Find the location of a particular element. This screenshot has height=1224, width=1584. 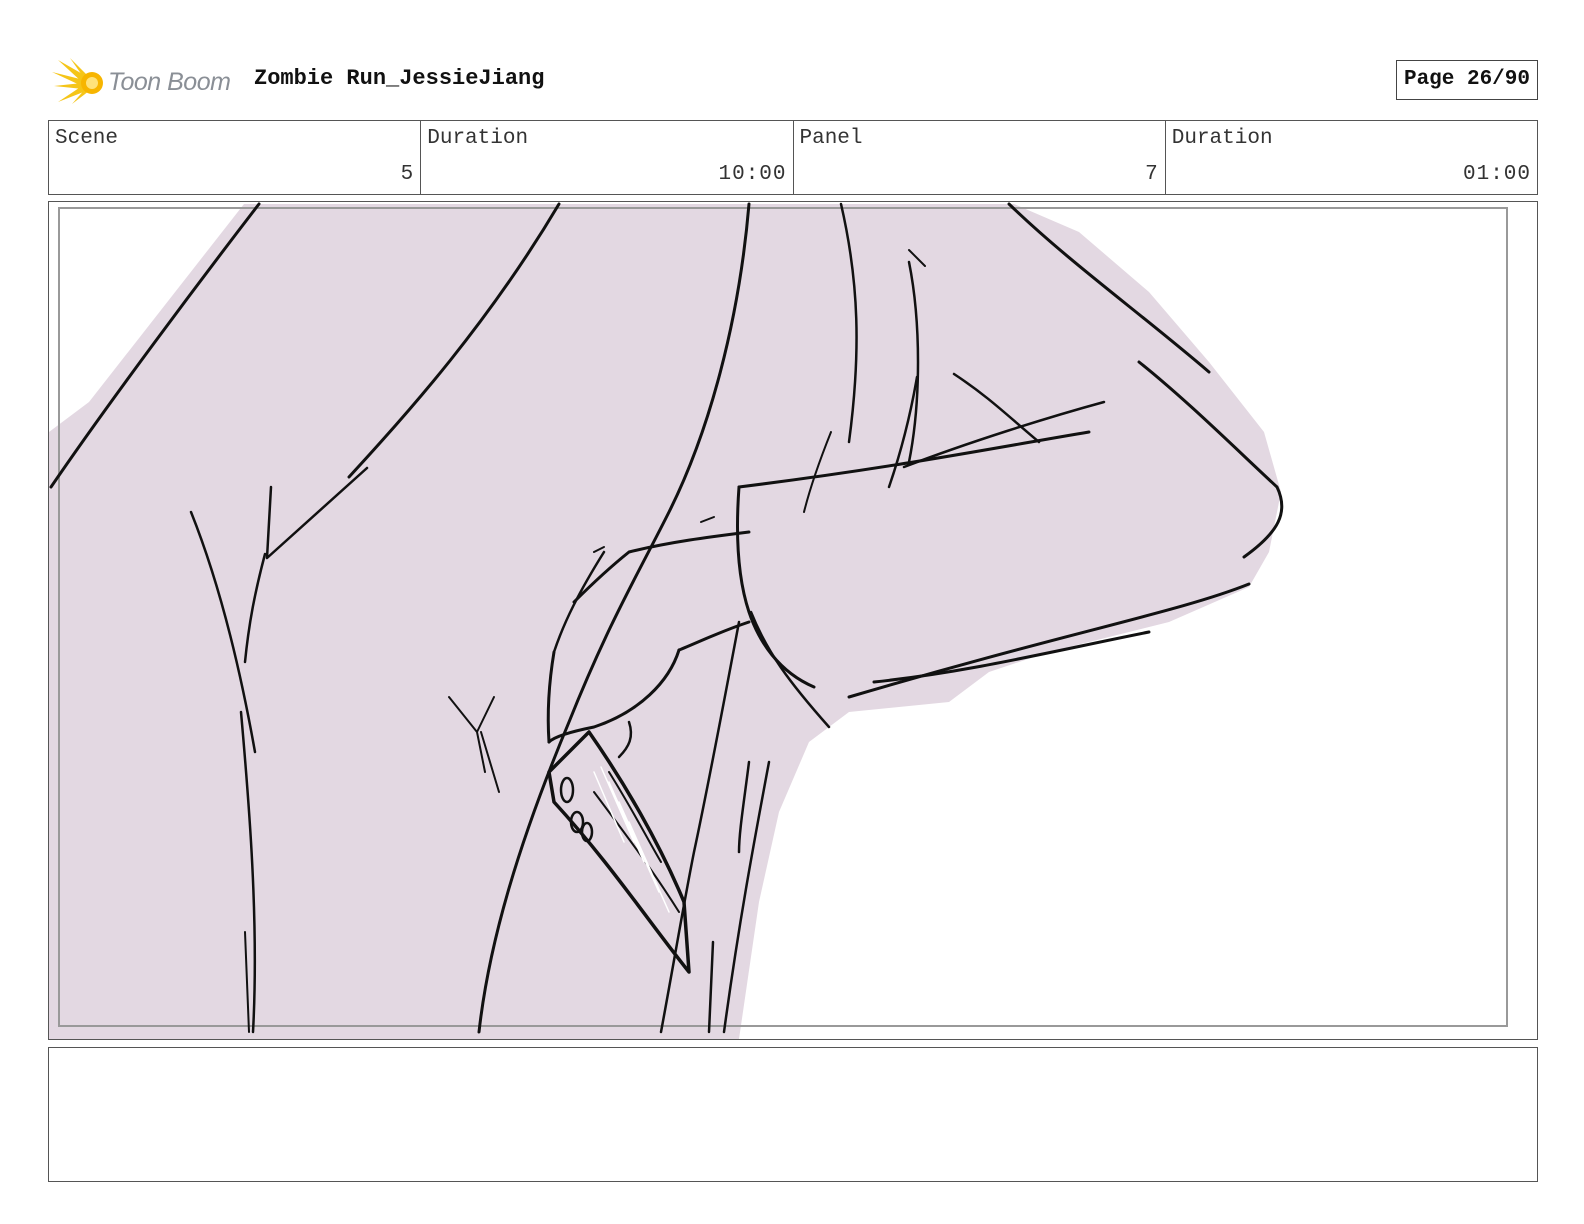

scene-value: 5 is located at coordinates (407, 174).